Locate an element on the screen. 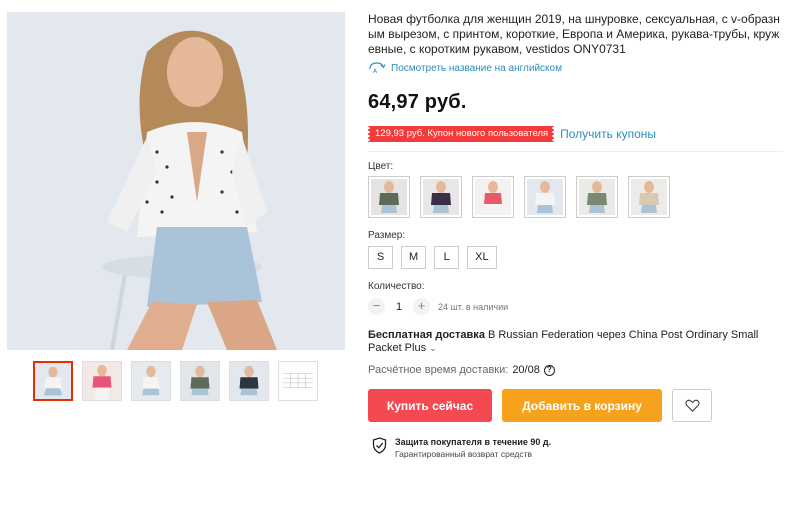  add-to-cart-button: Добавить в корзину is located at coordinates (582, 405).